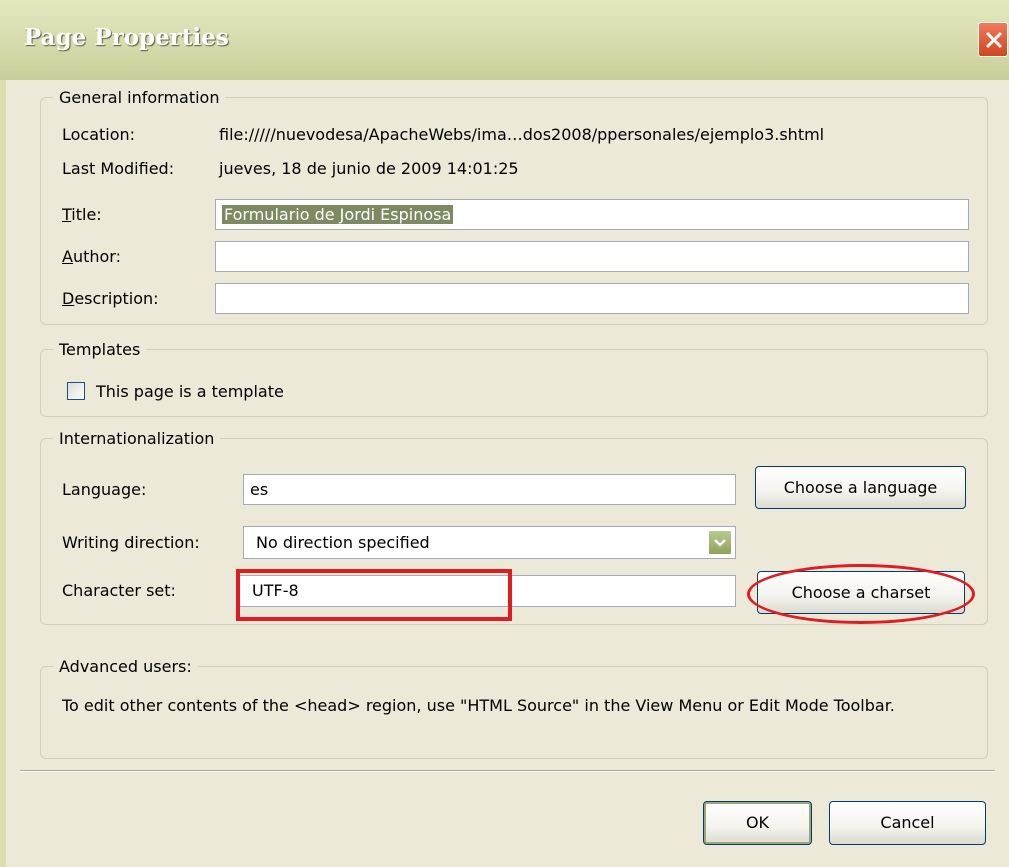  Describe the element at coordinates (489, 542) in the screenshot. I see `writing-direction-select: No direction specified` at that location.